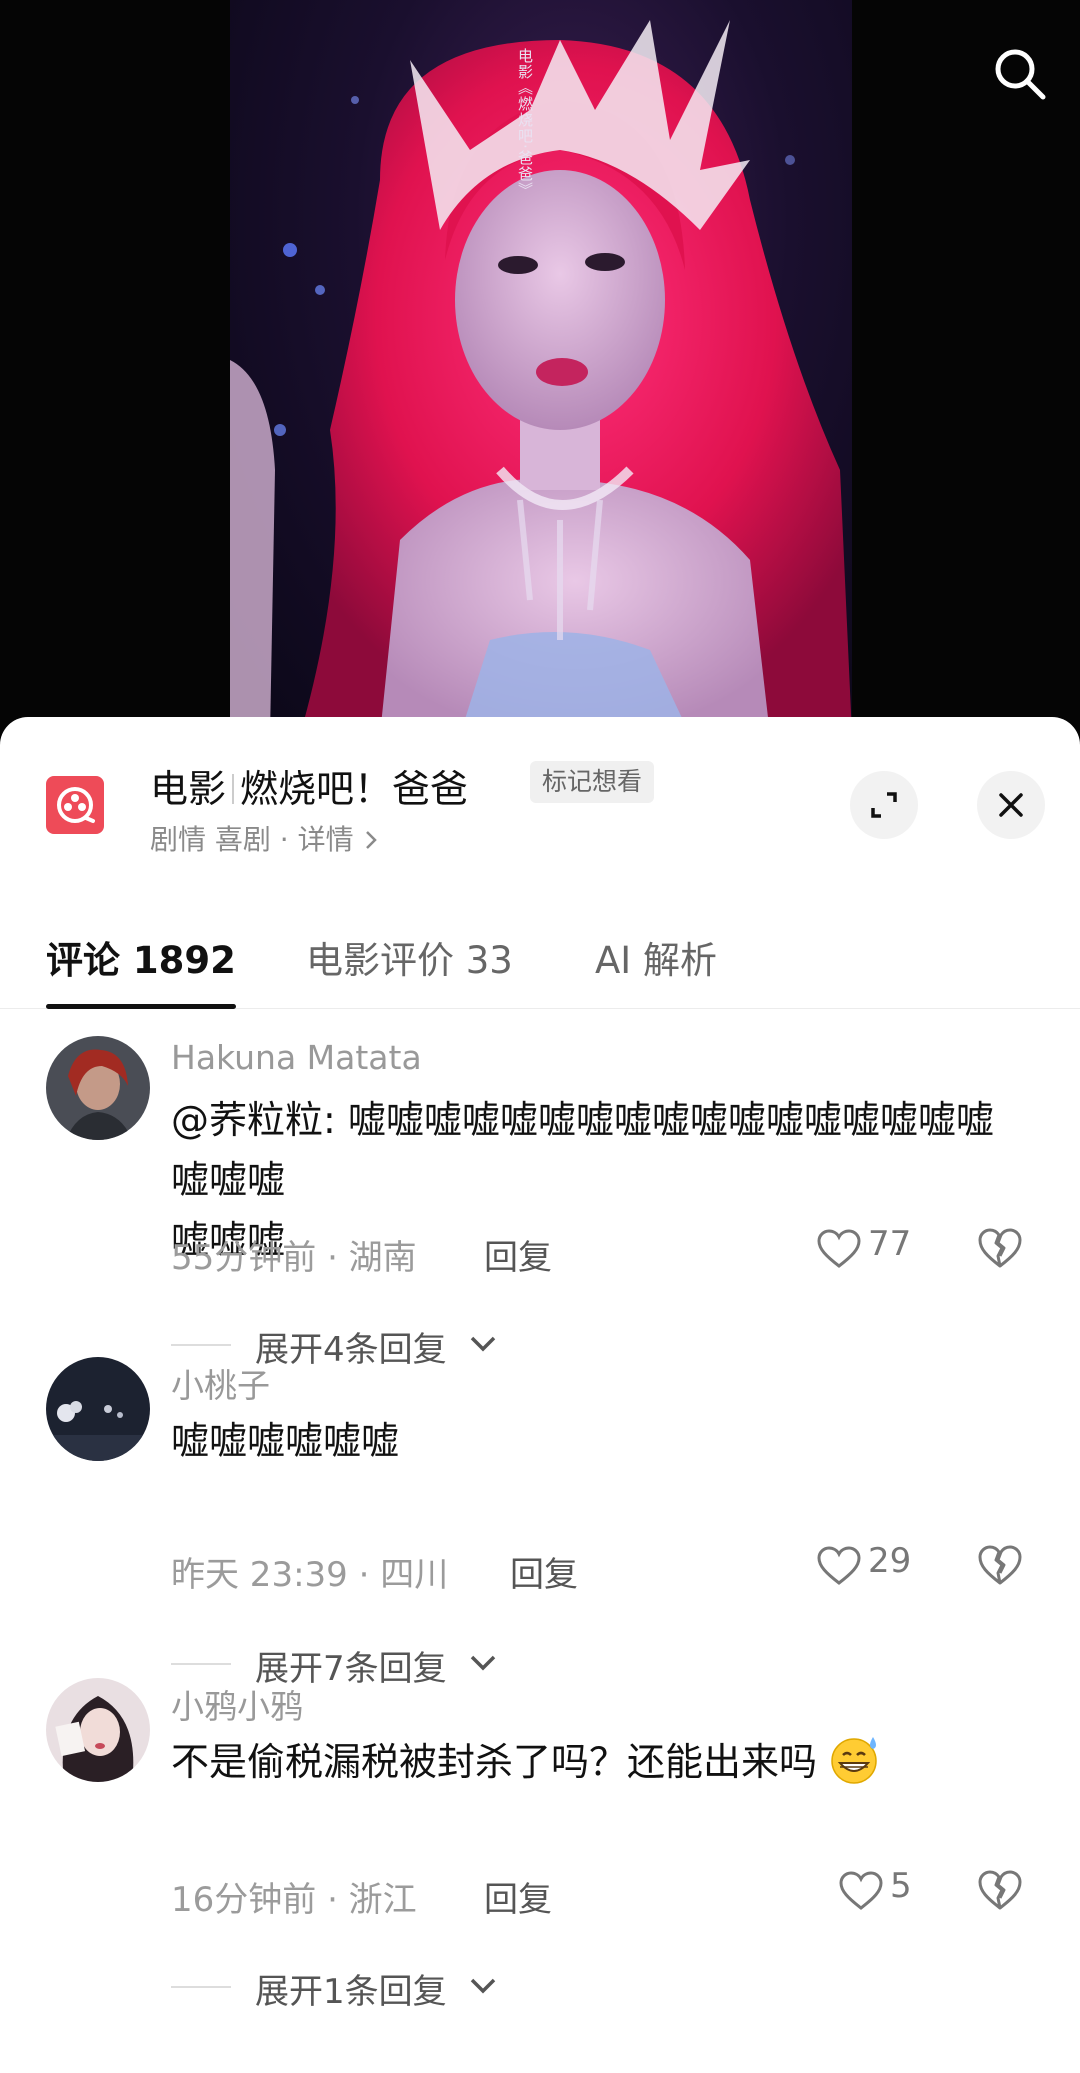  I want to click on comment-time-location: 昨天 23:39 · 四川, so click(310, 1575).